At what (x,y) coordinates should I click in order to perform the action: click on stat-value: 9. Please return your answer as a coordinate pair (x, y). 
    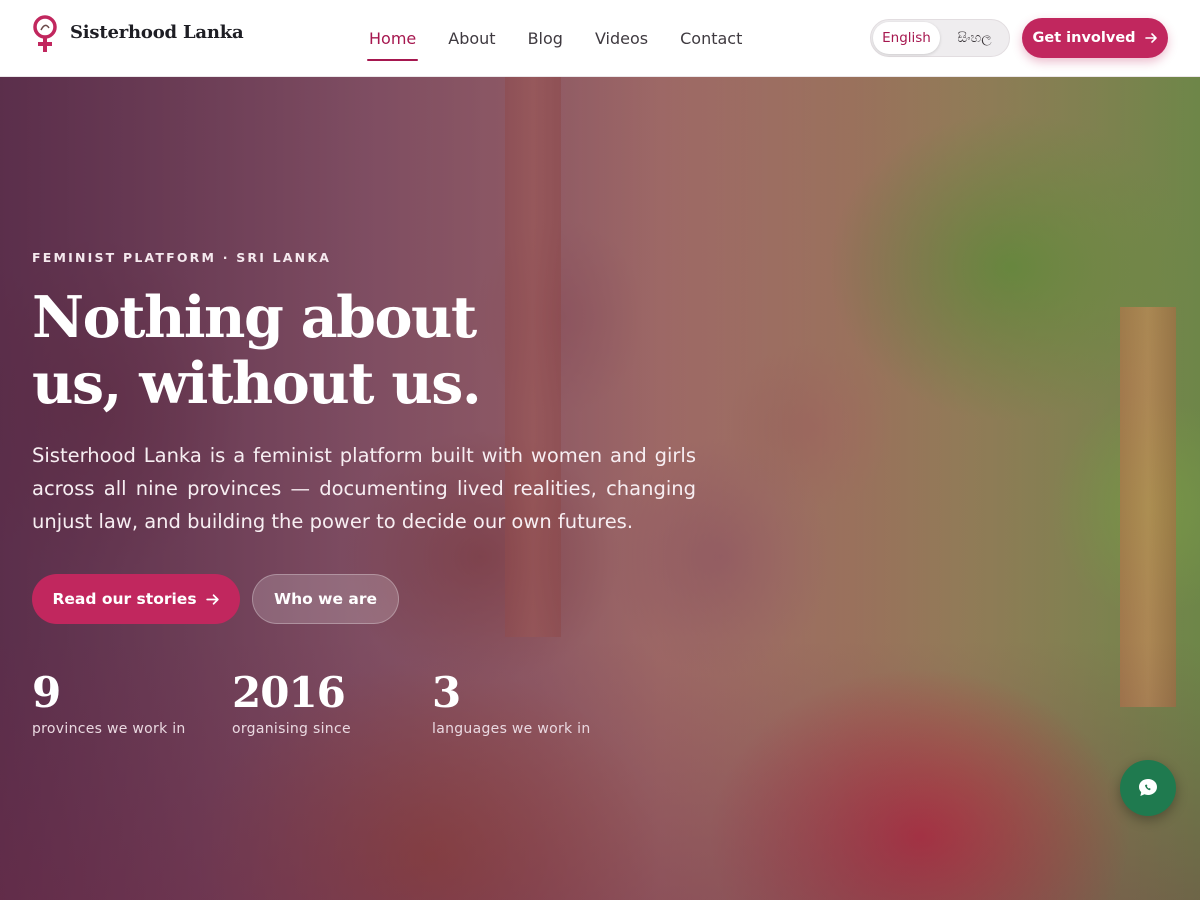
    Looking at the image, I should click on (46, 692).